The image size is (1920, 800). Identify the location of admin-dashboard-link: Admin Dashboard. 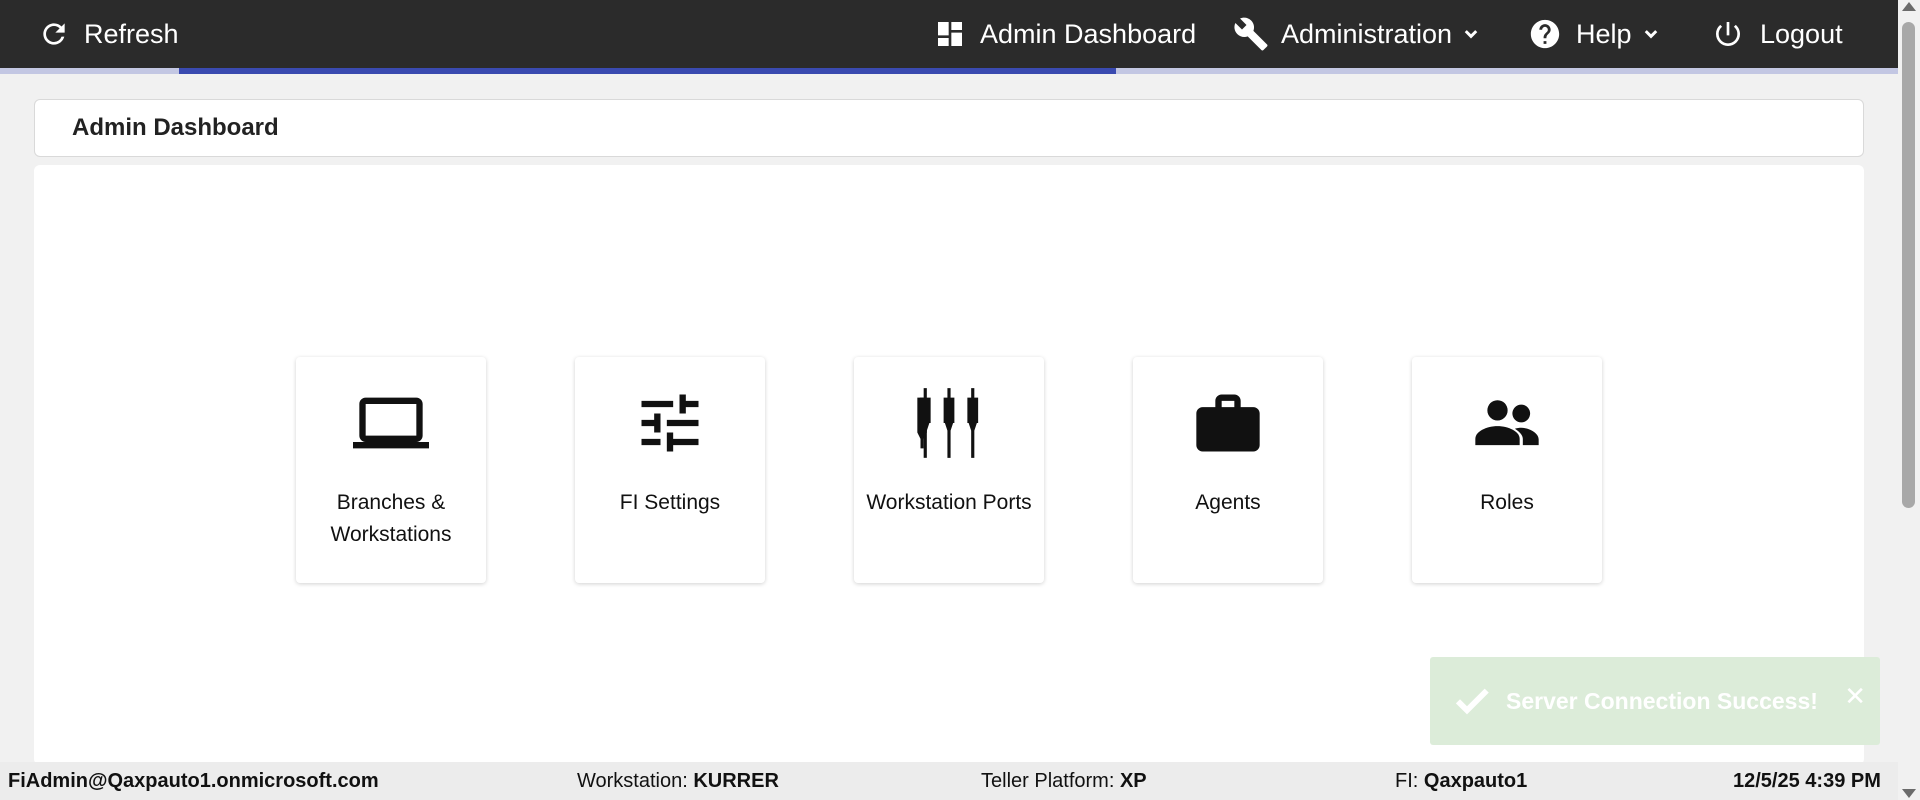
(1065, 34).